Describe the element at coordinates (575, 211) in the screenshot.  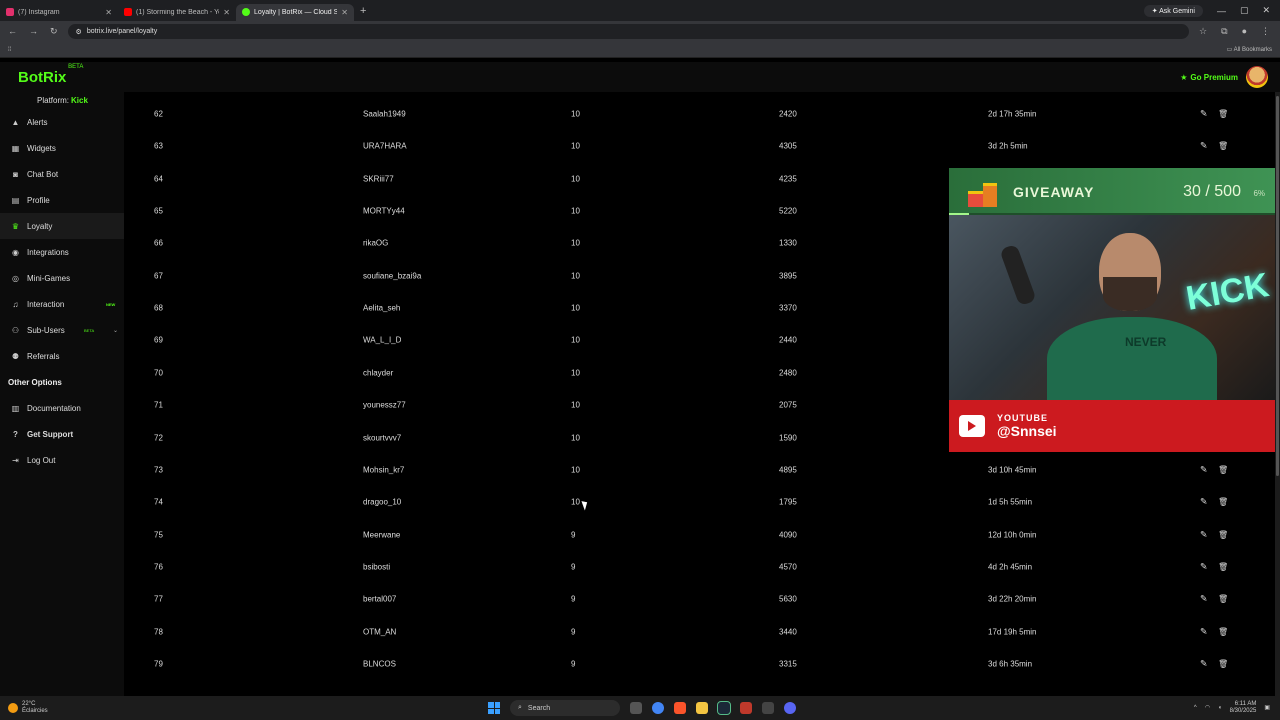
I see `cell-level: 10` at that location.